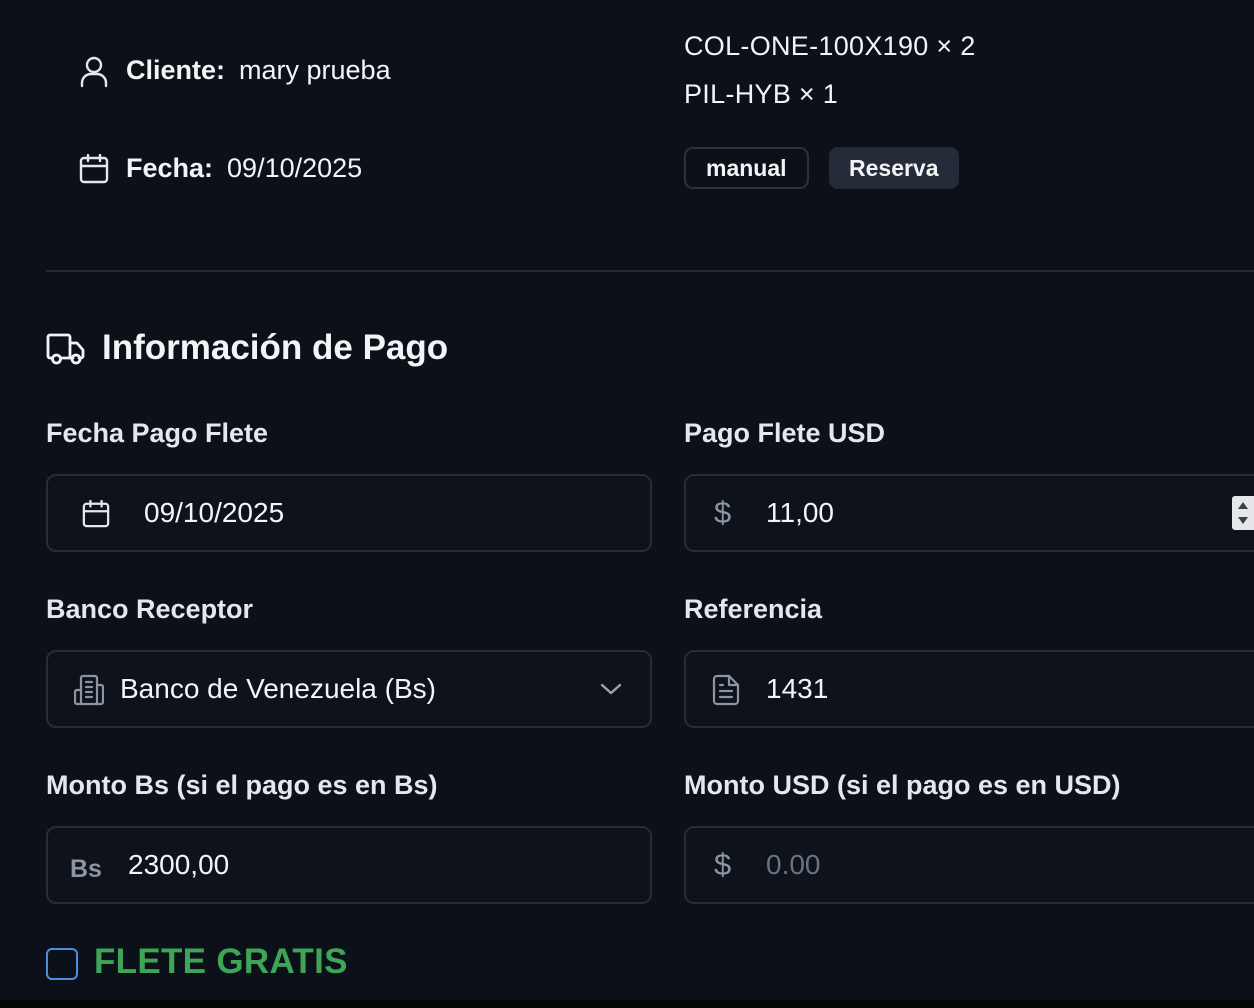 The width and height of the screenshot is (1254, 1008). I want to click on client-row: Cliente: mary prueba, so click(258, 70).